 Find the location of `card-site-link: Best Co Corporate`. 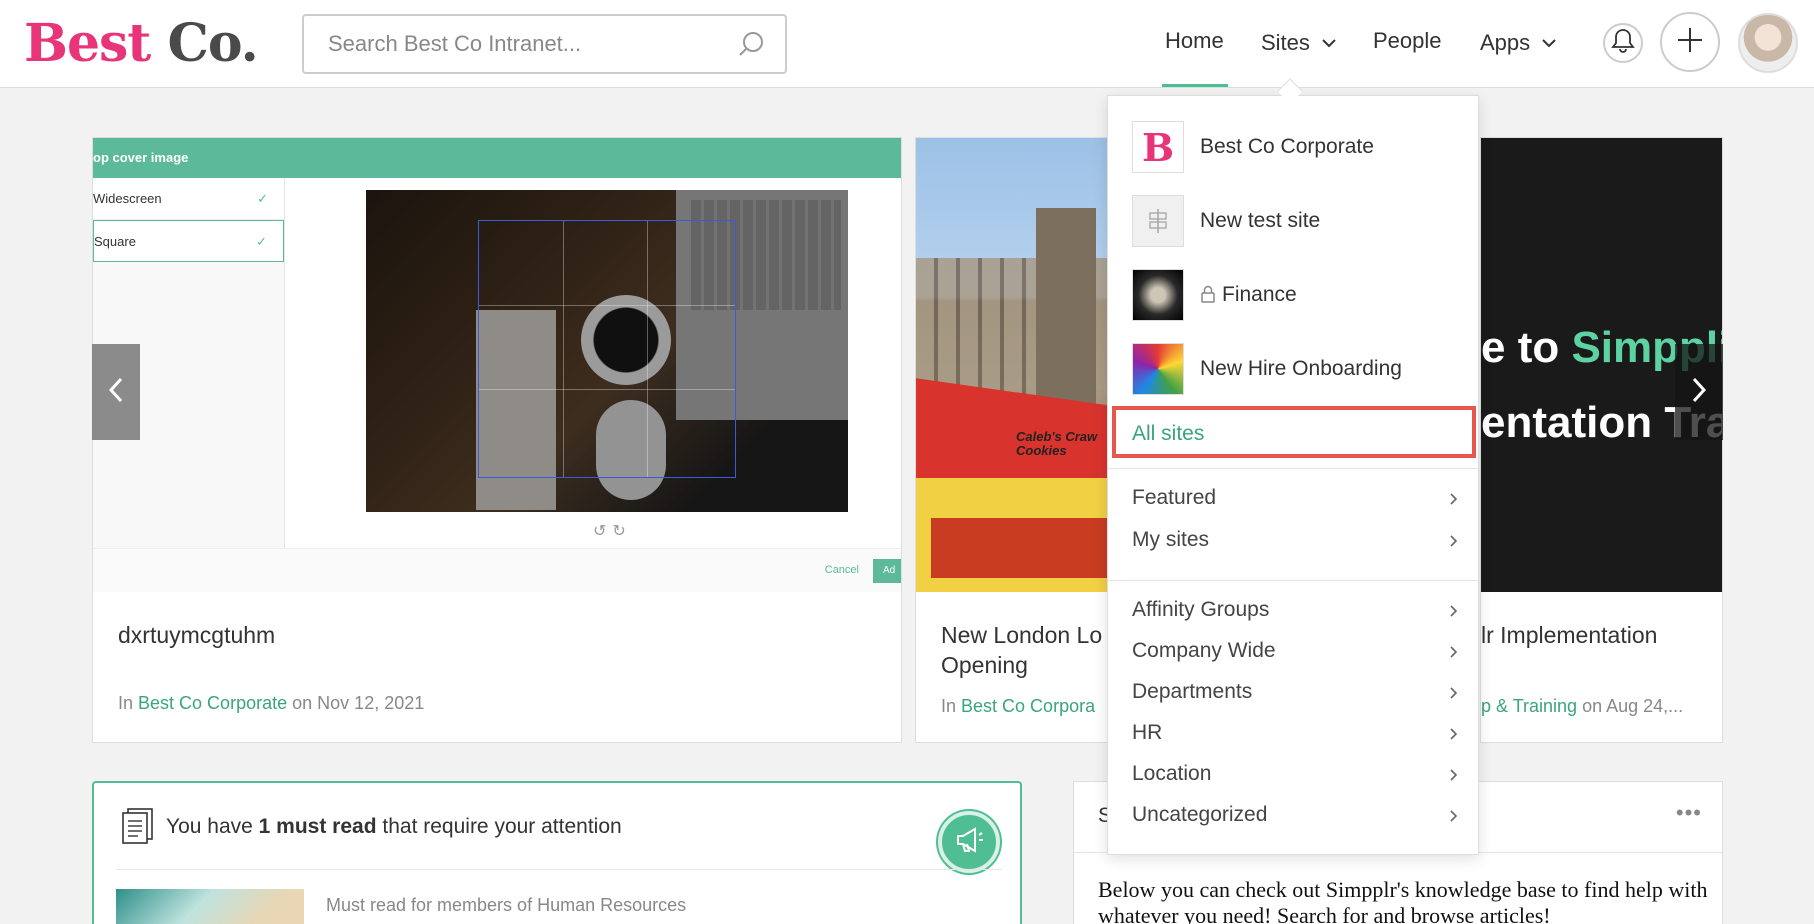

card-site-link: Best Co Corporate is located at coordinates (212, 703).